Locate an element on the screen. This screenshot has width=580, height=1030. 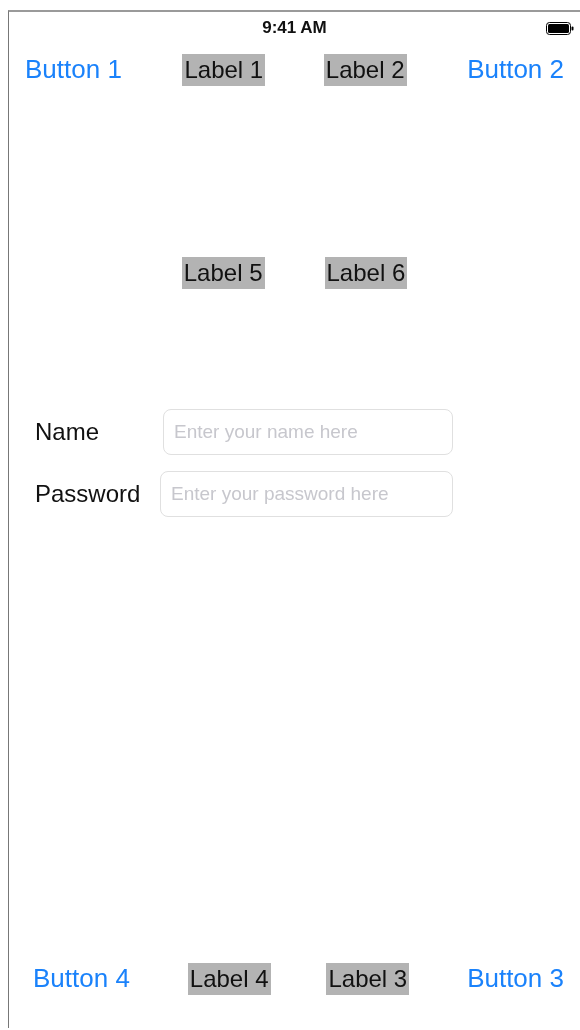
input-field: Enter your name here is located at coordinates (308, 432).